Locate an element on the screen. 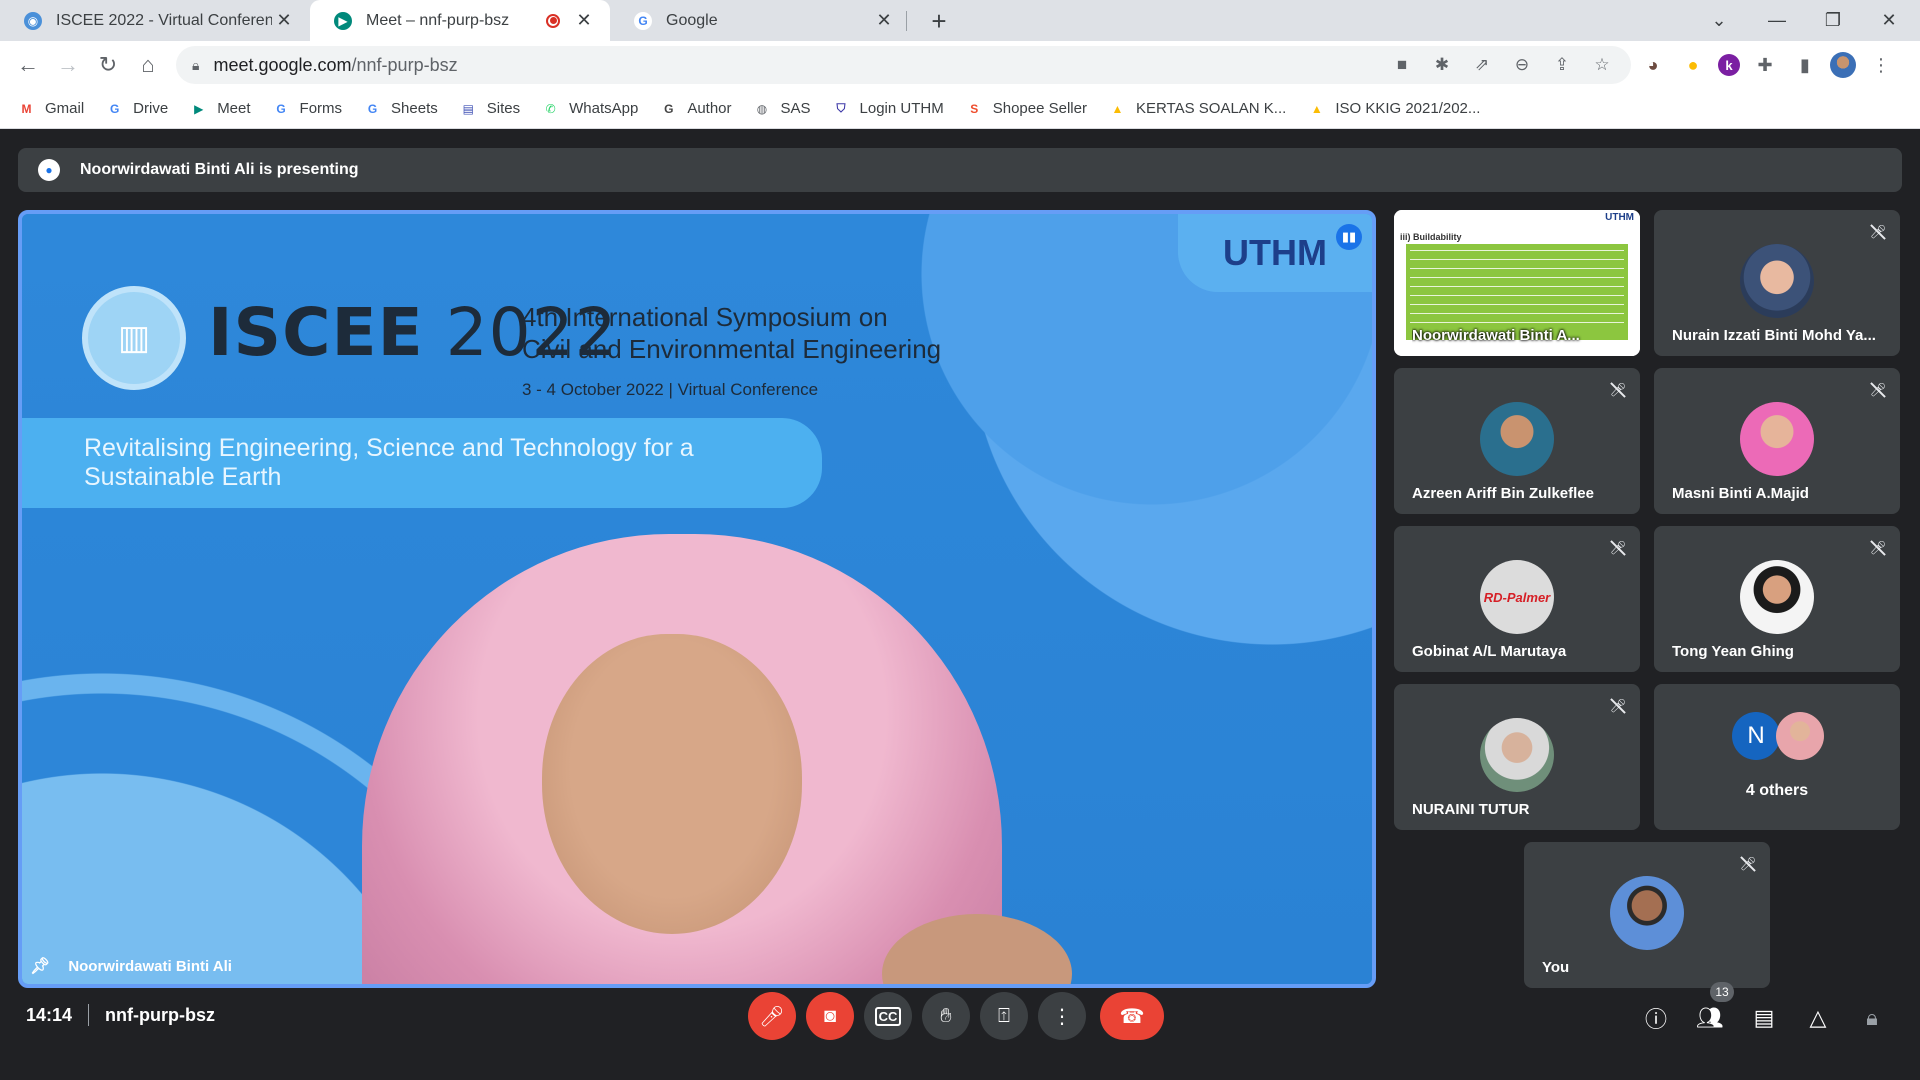 Image resolution: width=1920 pixels, height=1080 pixels. tab-iscee: ◉ ISCEE 2022 - Virtual Conference ✕ is located at coordinates (155, 20).